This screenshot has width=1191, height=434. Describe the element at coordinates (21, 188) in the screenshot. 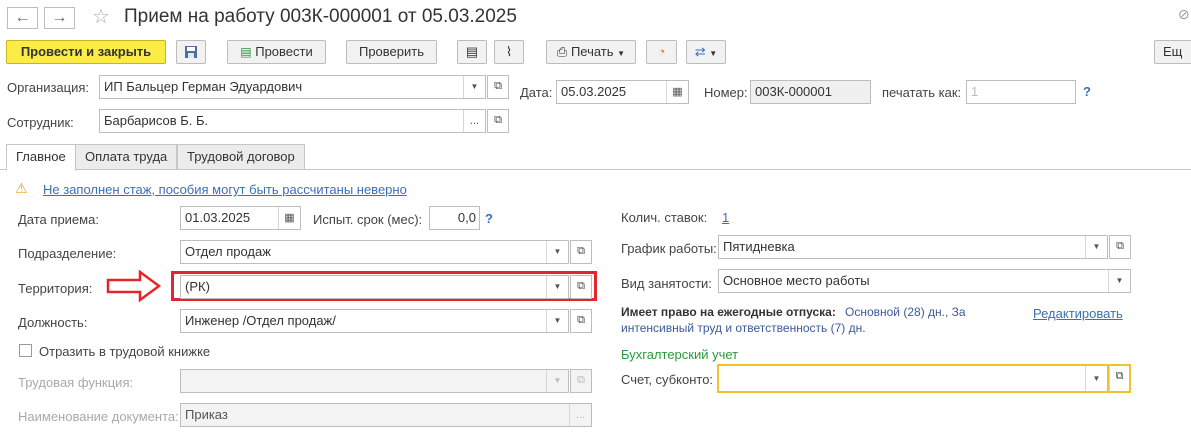

I see `warning-icon: ⚠` at that location.